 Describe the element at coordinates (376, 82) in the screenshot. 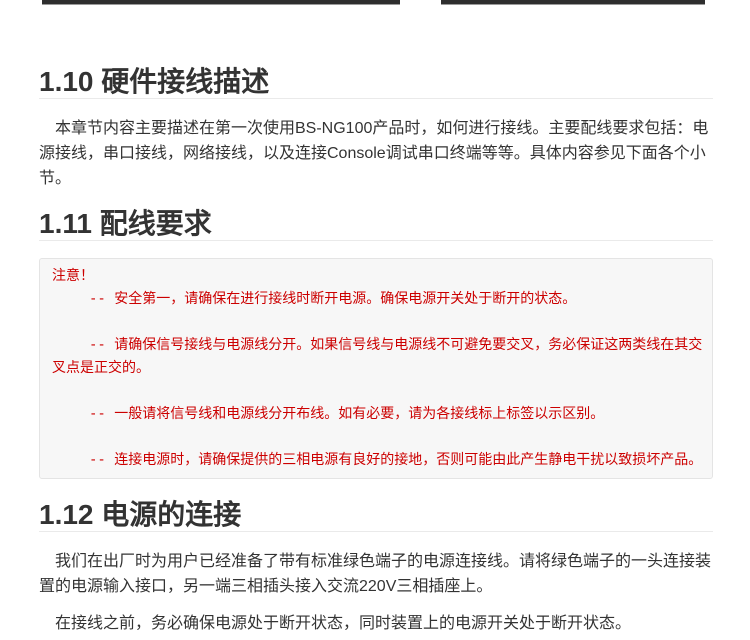

I see `section-heading-hardware-wiring: 1.10 硬件接线描述` at that location.